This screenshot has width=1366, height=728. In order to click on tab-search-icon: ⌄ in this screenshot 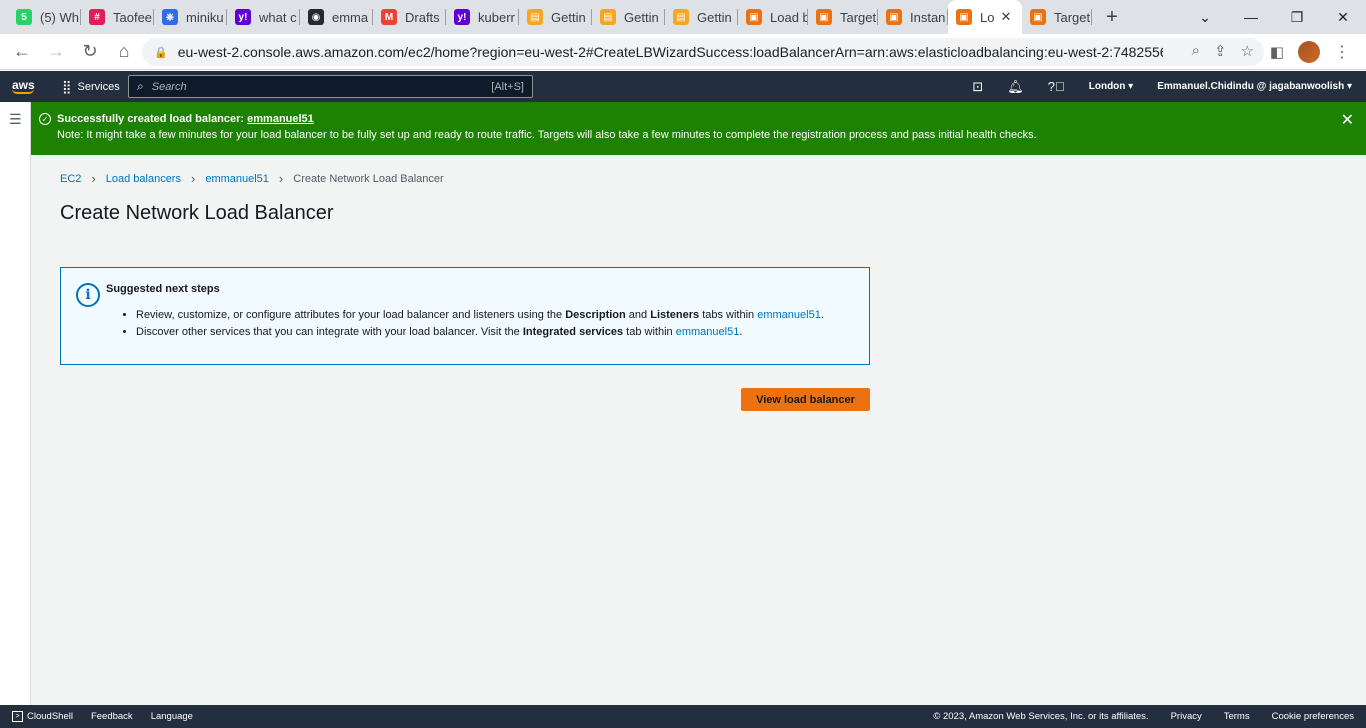, I will do `click(1205, 17)`.